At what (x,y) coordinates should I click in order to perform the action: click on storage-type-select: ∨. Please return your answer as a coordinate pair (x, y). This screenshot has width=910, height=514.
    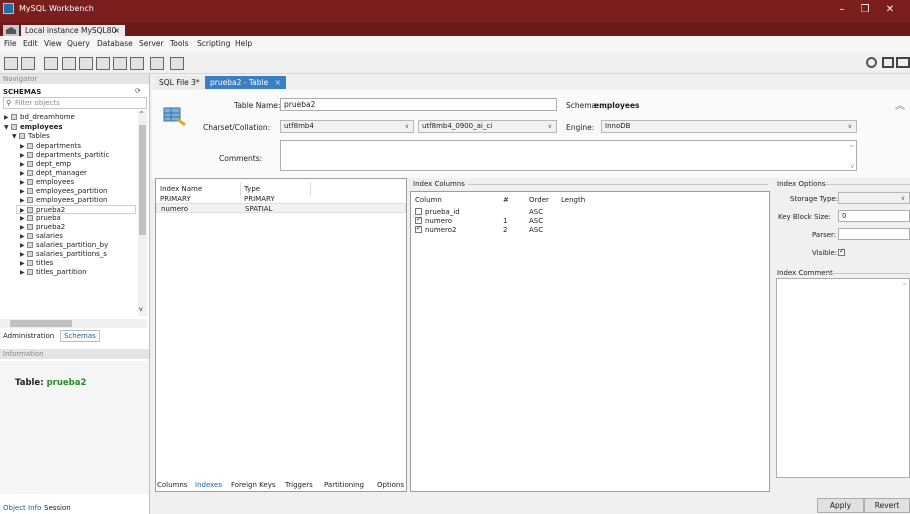
    Looking at the image, I should click on (874, 198).